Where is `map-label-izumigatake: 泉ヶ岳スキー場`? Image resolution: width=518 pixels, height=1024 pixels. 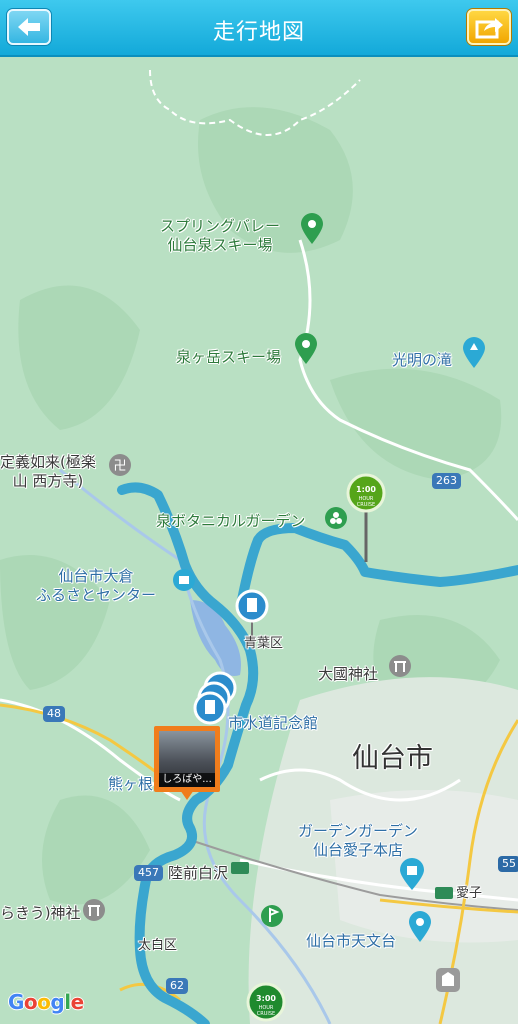 map-label-izumigatake: 泉ヶ岳スキー場 is located at coordinates (229, 357).